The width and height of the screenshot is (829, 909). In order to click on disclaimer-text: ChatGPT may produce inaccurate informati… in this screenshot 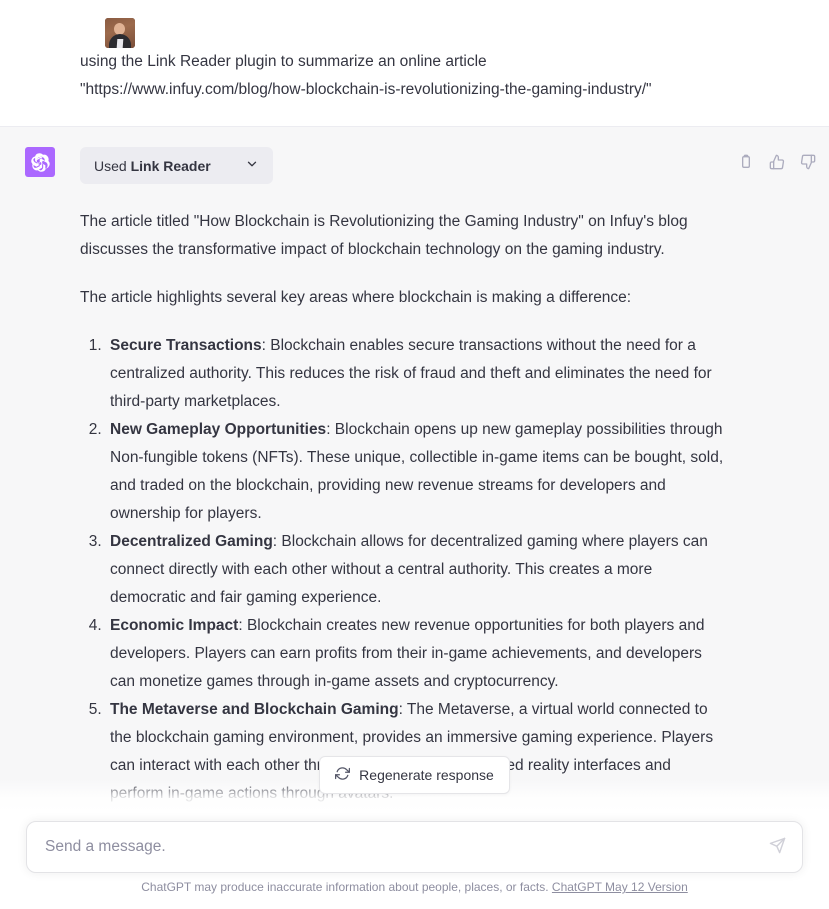, I will do `click(345, 887)`.